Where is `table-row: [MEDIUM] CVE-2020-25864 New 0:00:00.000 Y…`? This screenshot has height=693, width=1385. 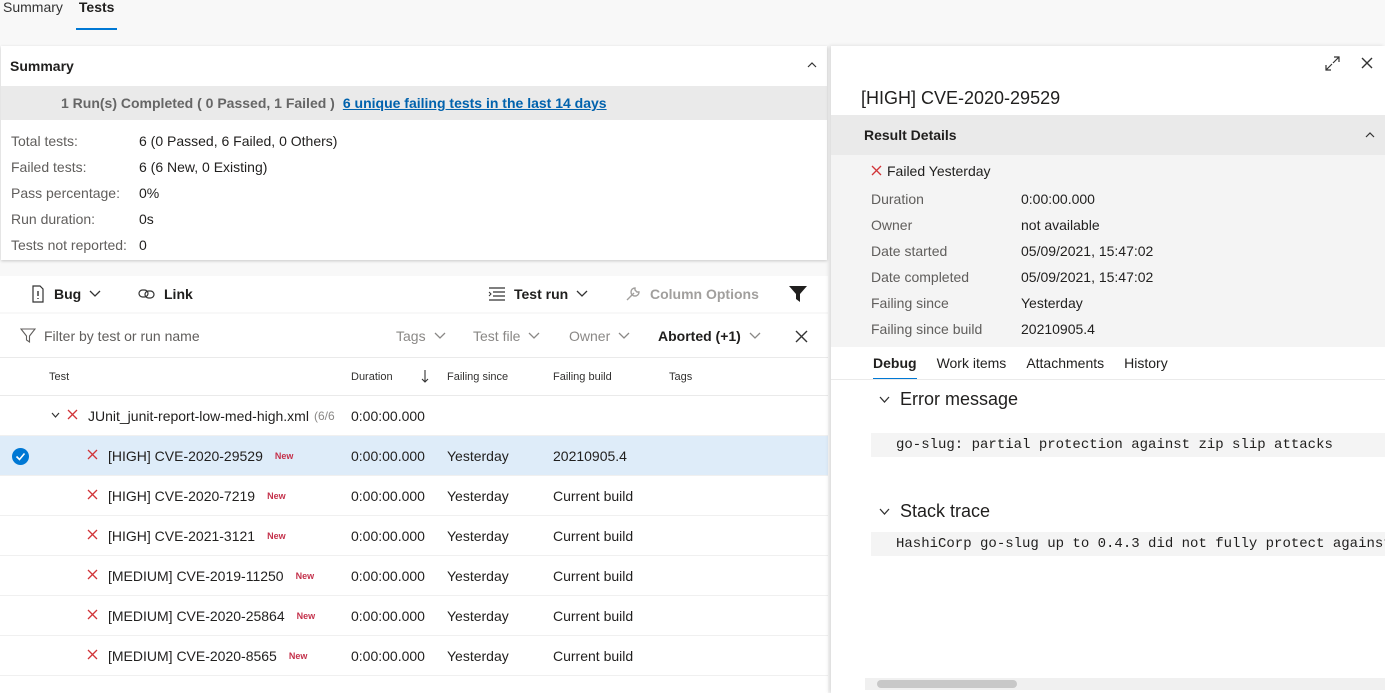 table-row: [MEDIUM] CVE-2020-25864 New 0:00:00.000 Y… is located at coordinates (414, 616).